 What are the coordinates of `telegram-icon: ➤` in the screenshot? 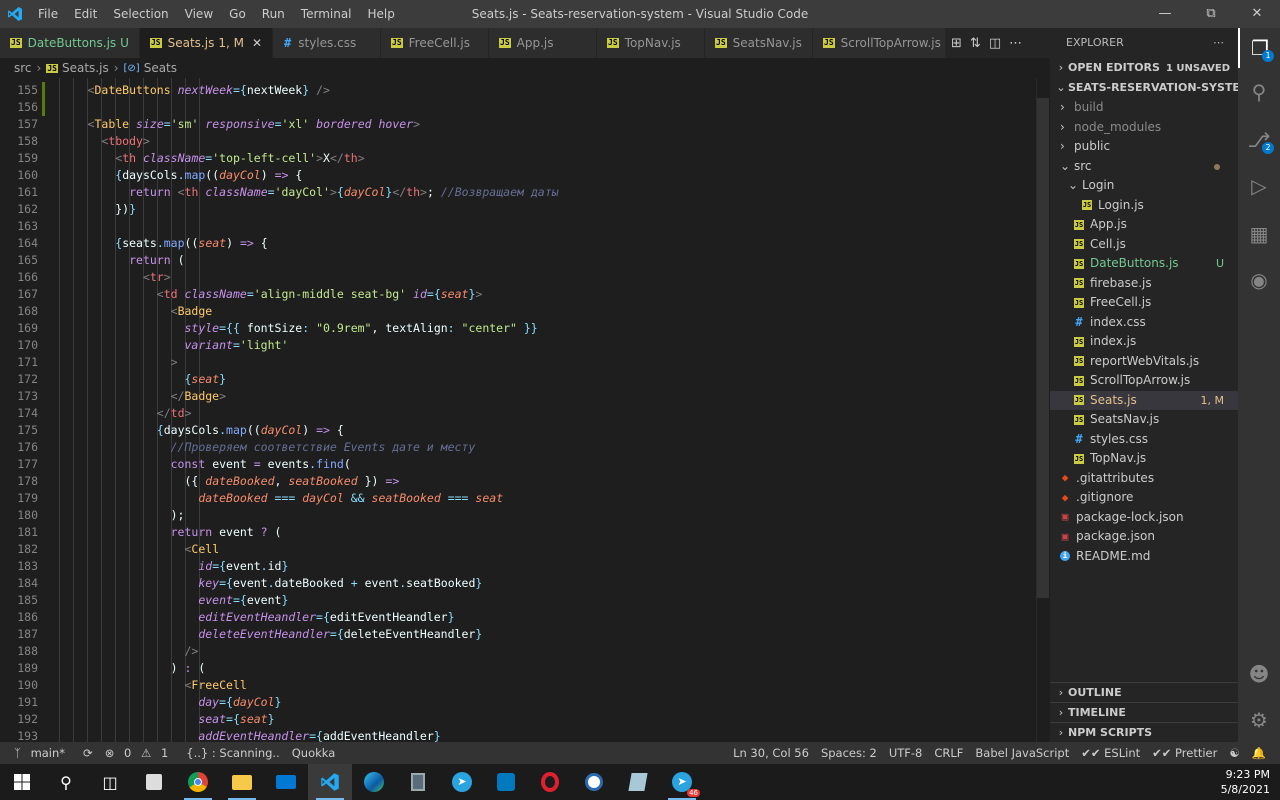 It's located at (462, 782).